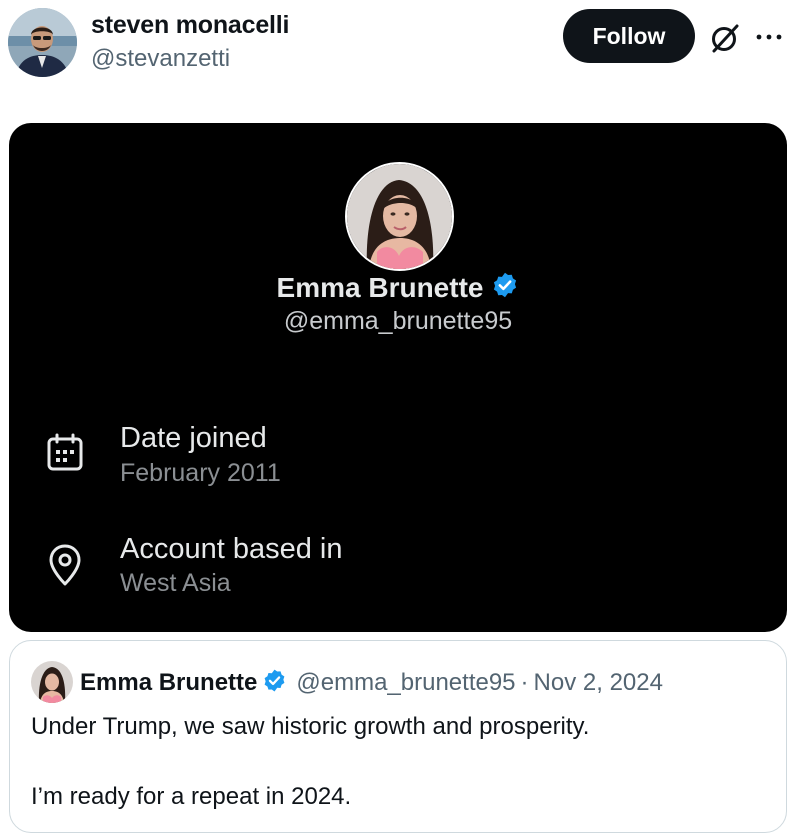  I want to click on date-joined-label: Date joined, so click(193, 438).